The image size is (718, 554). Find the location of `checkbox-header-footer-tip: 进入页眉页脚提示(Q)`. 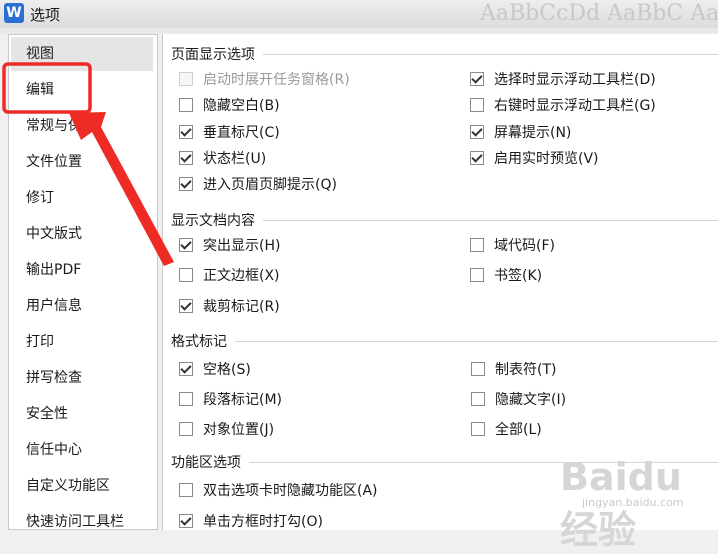

checkbox-header-footer-tip: 进入页眉页脚提示(Q) is located at coordinates (258, 185).